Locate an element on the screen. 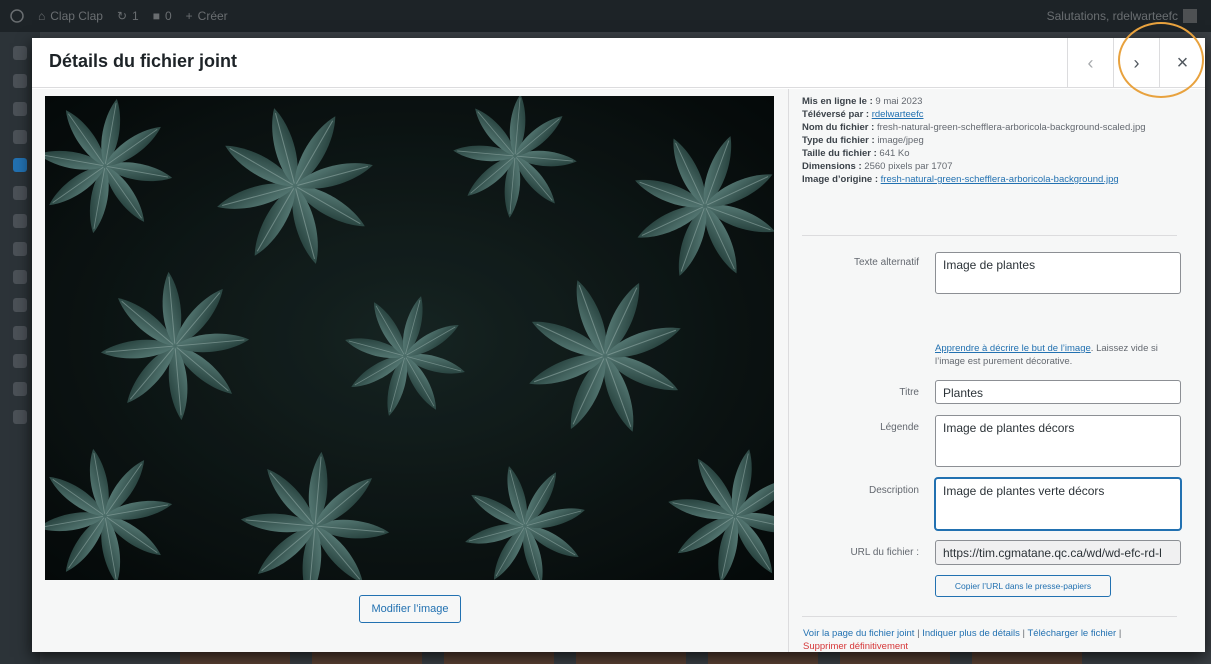  chevron-left-icon: ‹ is located at coordinates (1090, 62).